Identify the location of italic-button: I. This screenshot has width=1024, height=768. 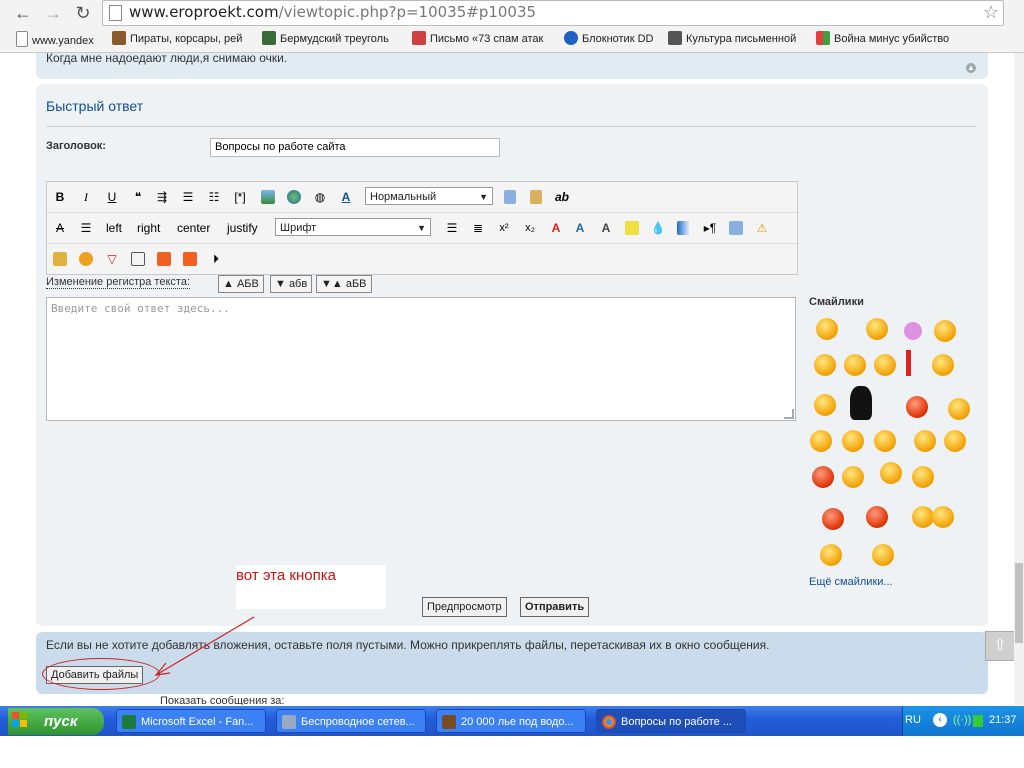
(86, 197).